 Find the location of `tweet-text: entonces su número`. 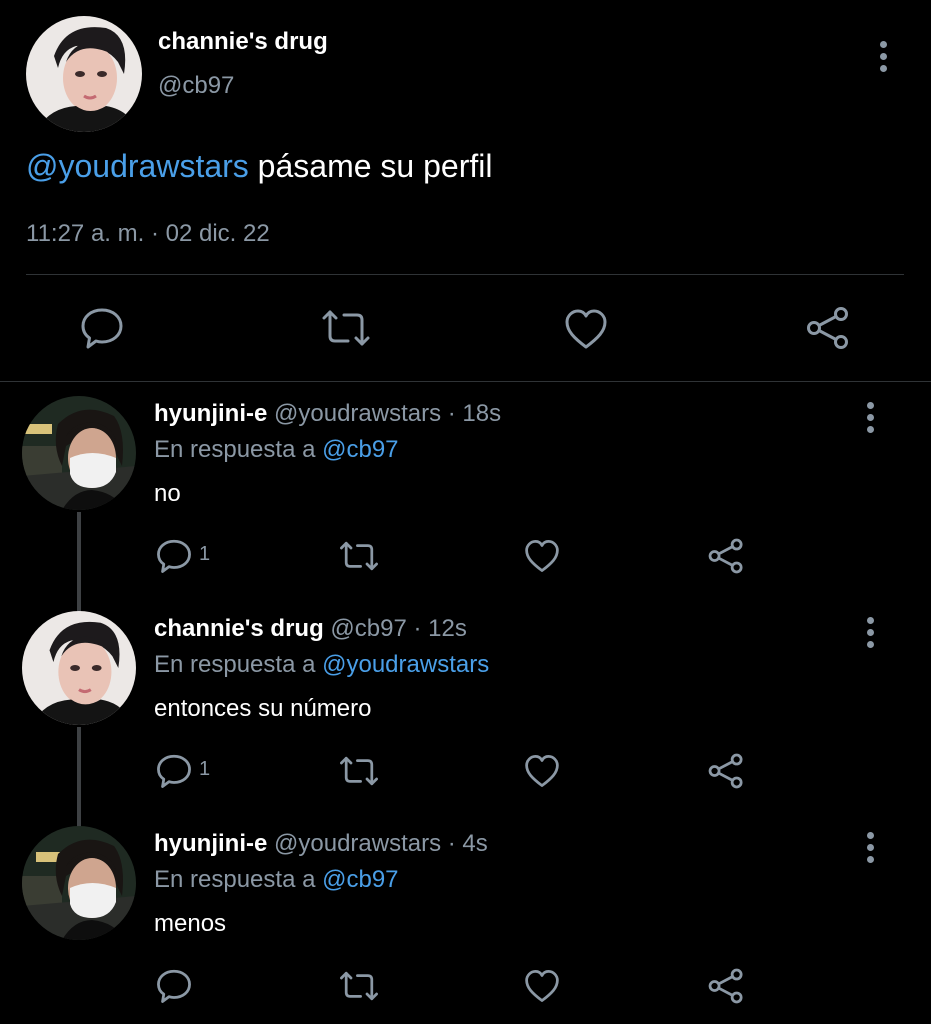

tweet-text: entonces su número is located at coordinates (263, 708).